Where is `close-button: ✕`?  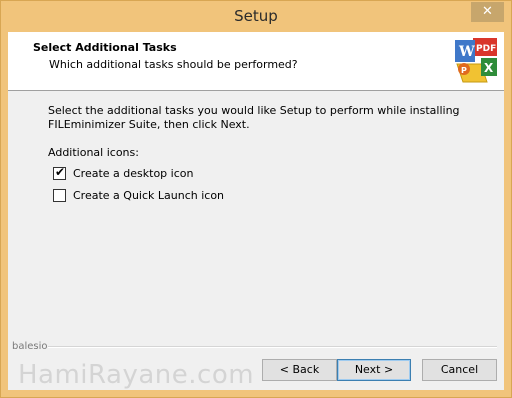
close-button: ✕ is located at coordinates (487, 12).